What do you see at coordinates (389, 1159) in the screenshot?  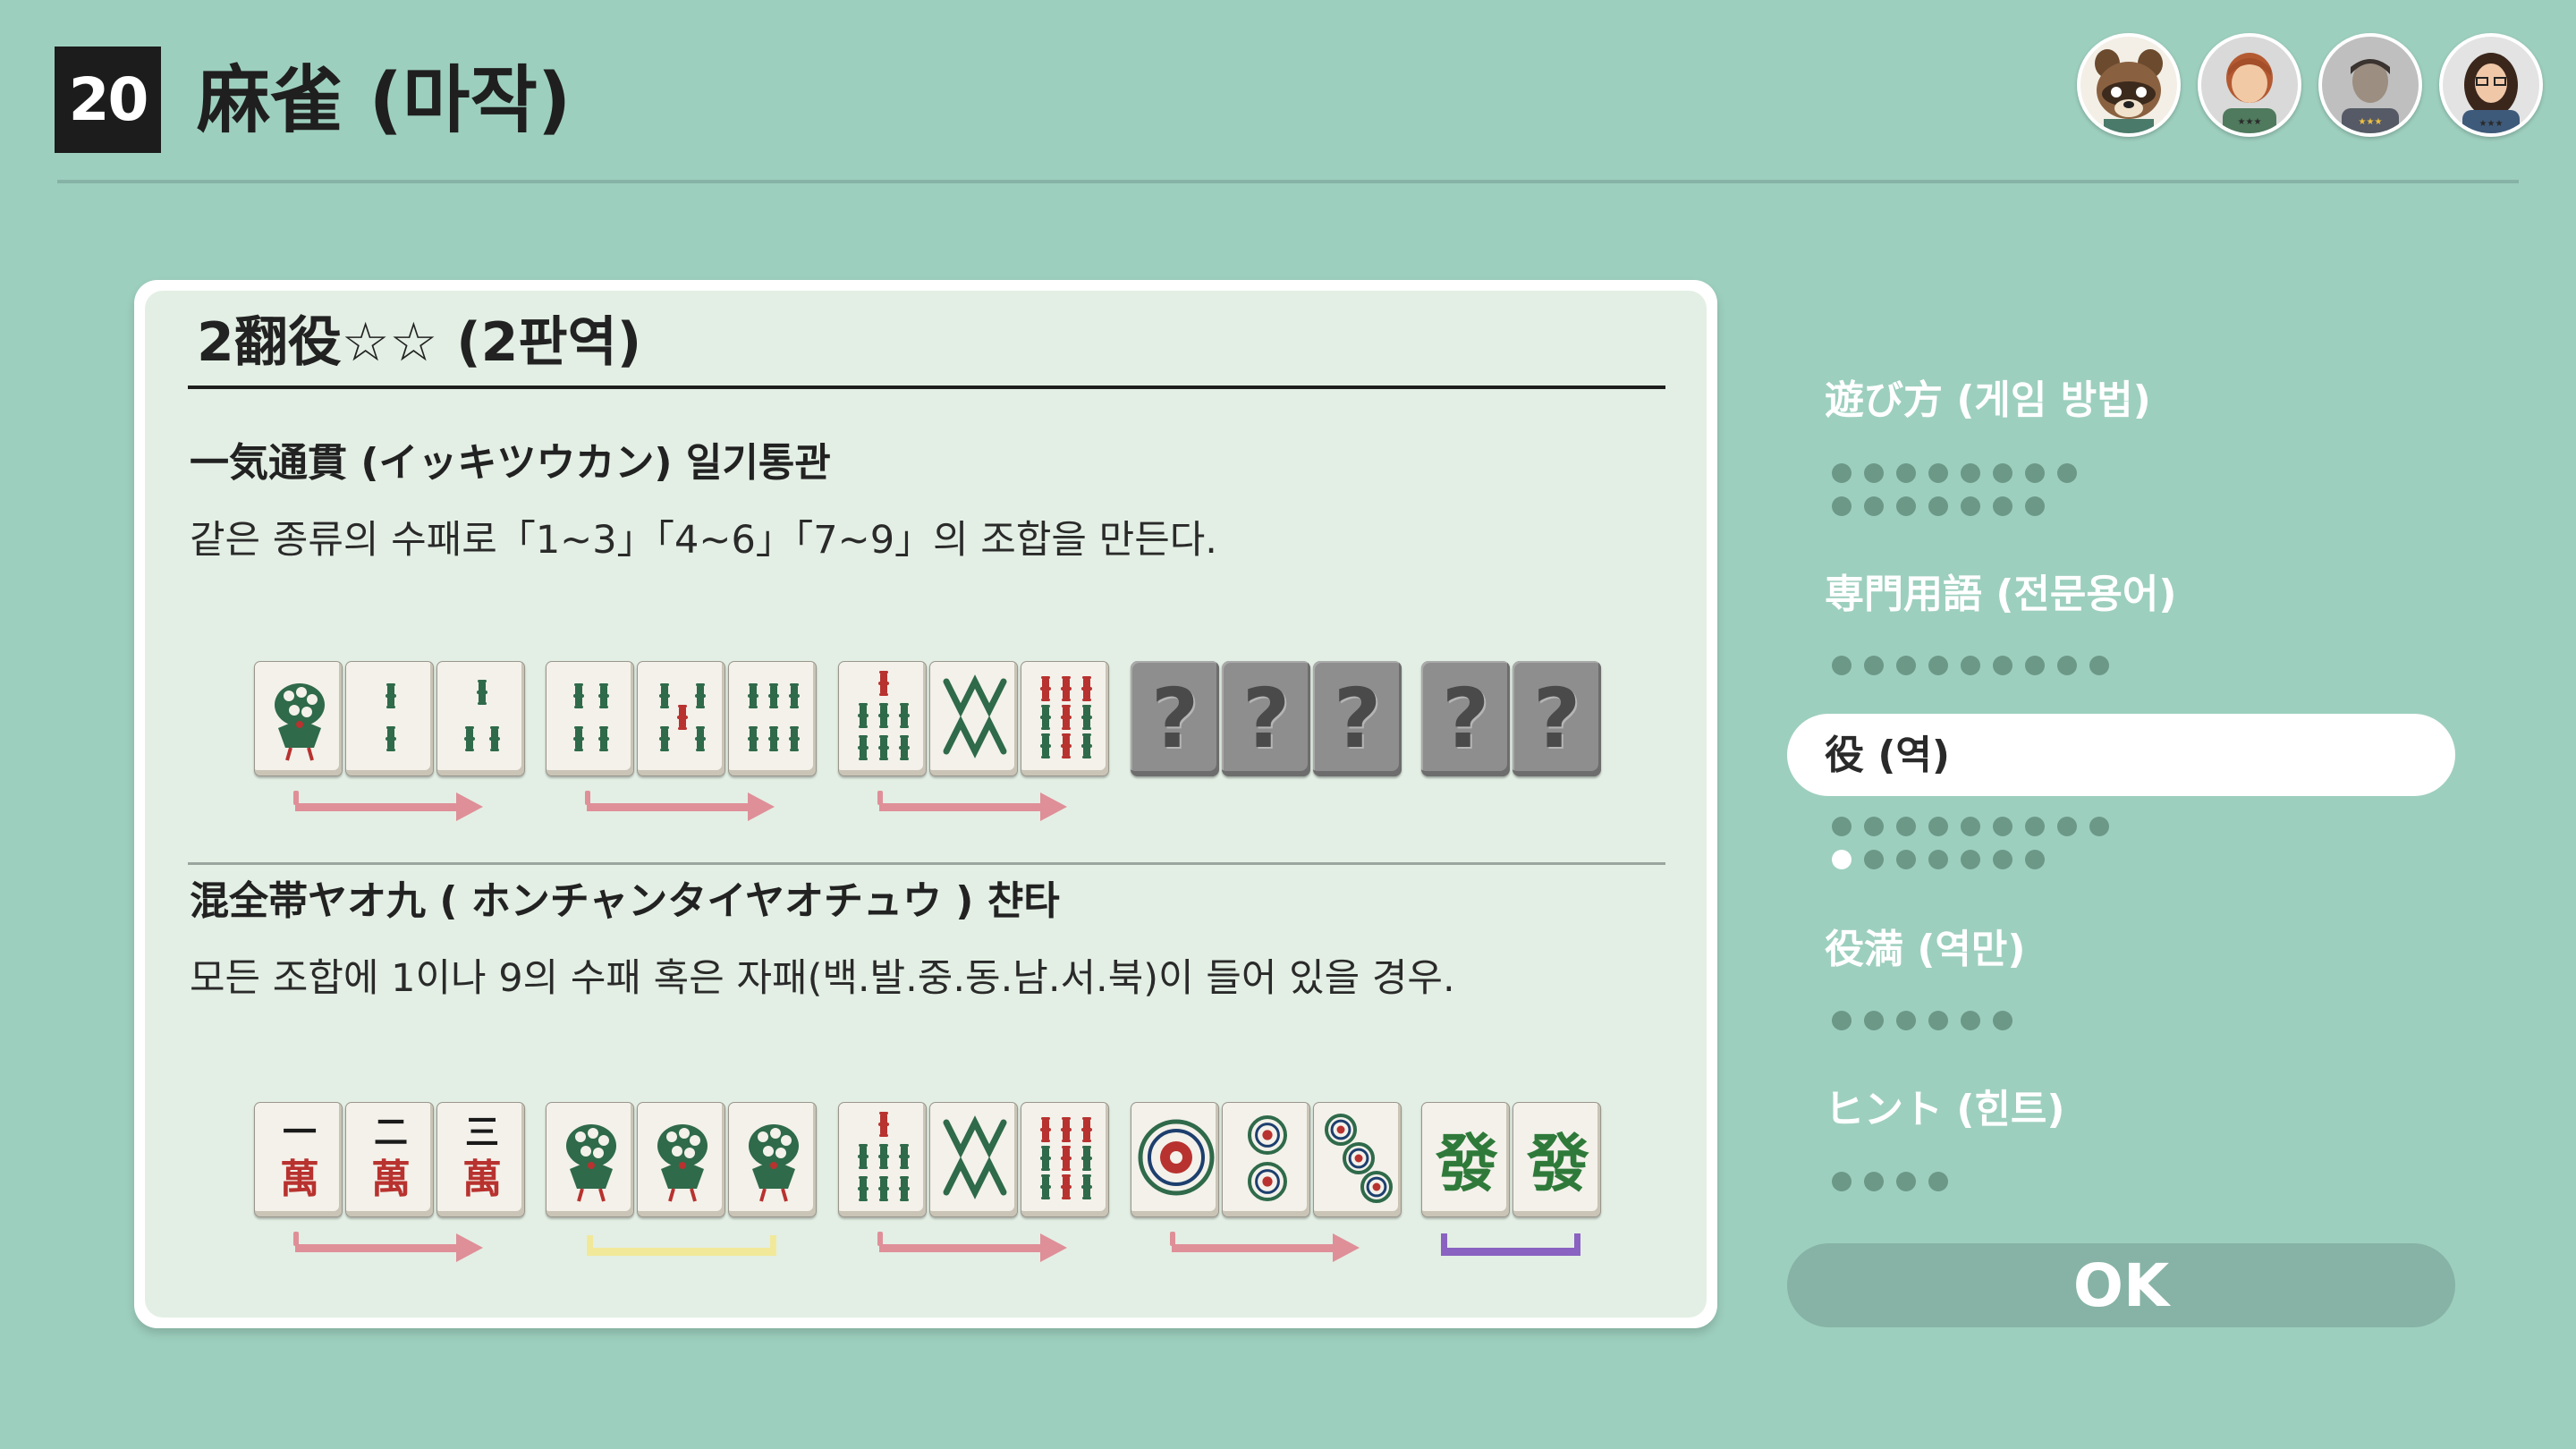 I see `mahjong-tile-man-2: 二 萬` at bounding box center [389, 1159].